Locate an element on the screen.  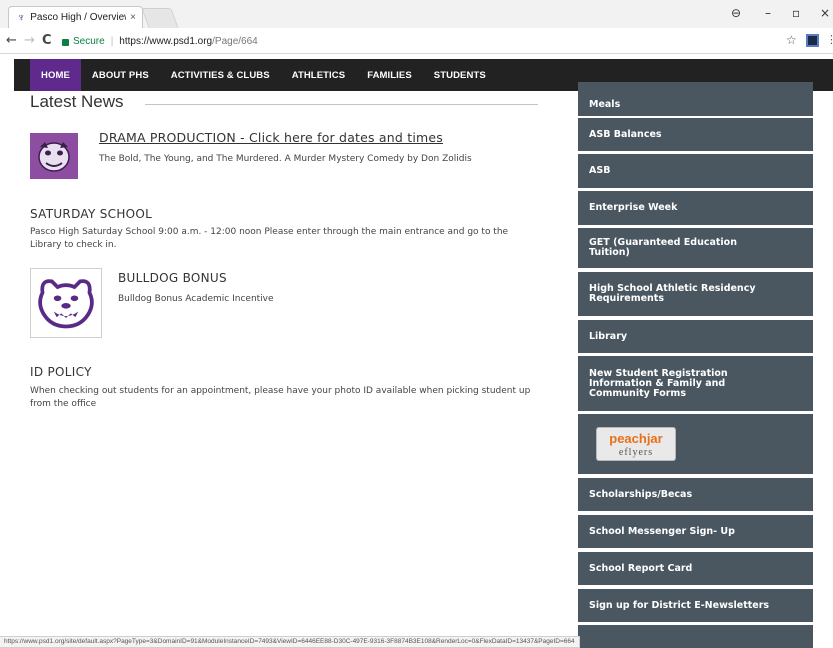
sidebar-item-asb: ASB is located at coordinates (695, 171).